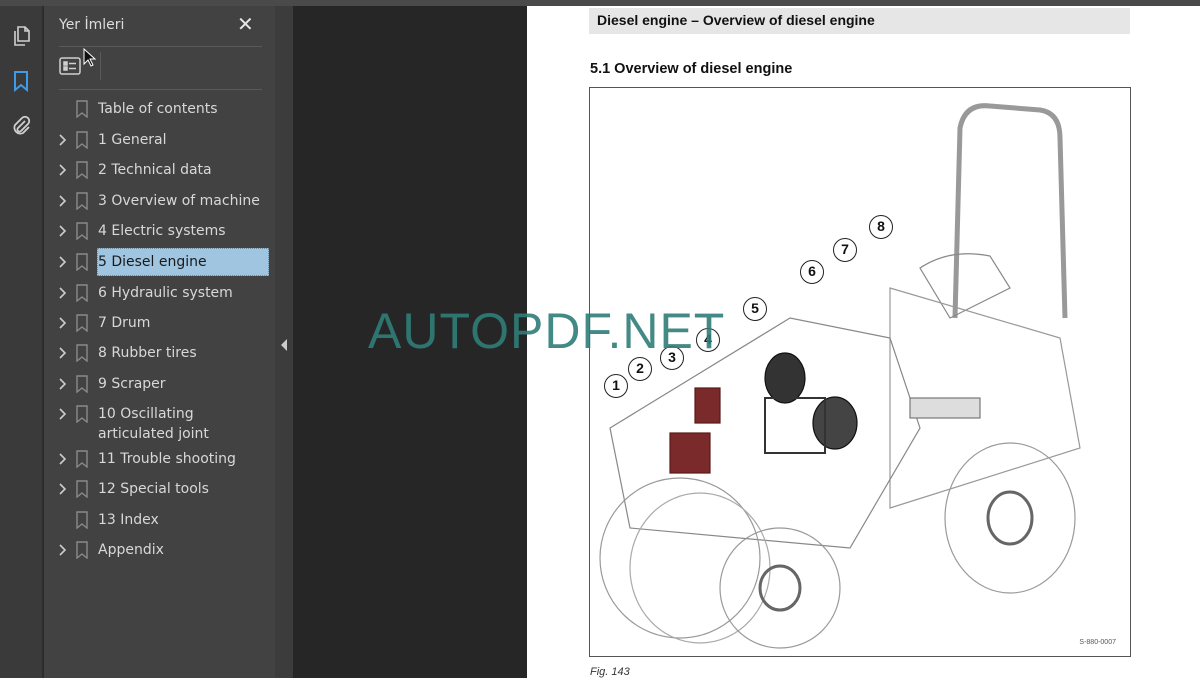 The image size is (1200, 678). I want to click on bookmark-label: 6 Hydraulic system, so click(165, 293).